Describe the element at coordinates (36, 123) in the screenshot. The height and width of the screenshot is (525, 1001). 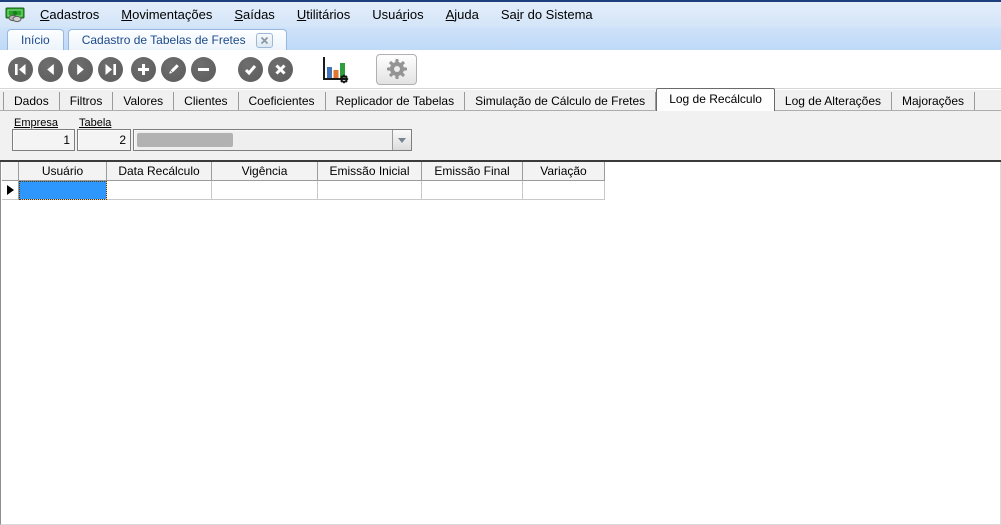
I see `empresa-label: Empresa` at that location.